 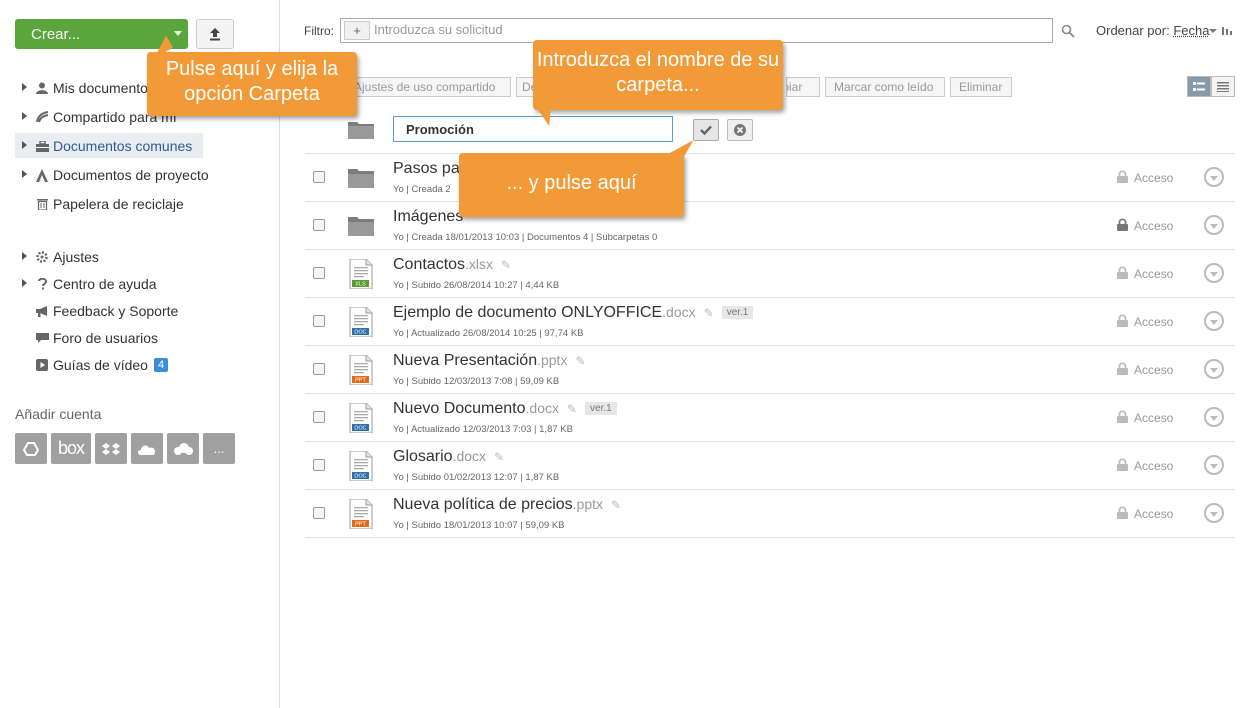 I want to click on file-name: Nuevo Documento.docx ✎ ver.1, so click(x=505, y=409).